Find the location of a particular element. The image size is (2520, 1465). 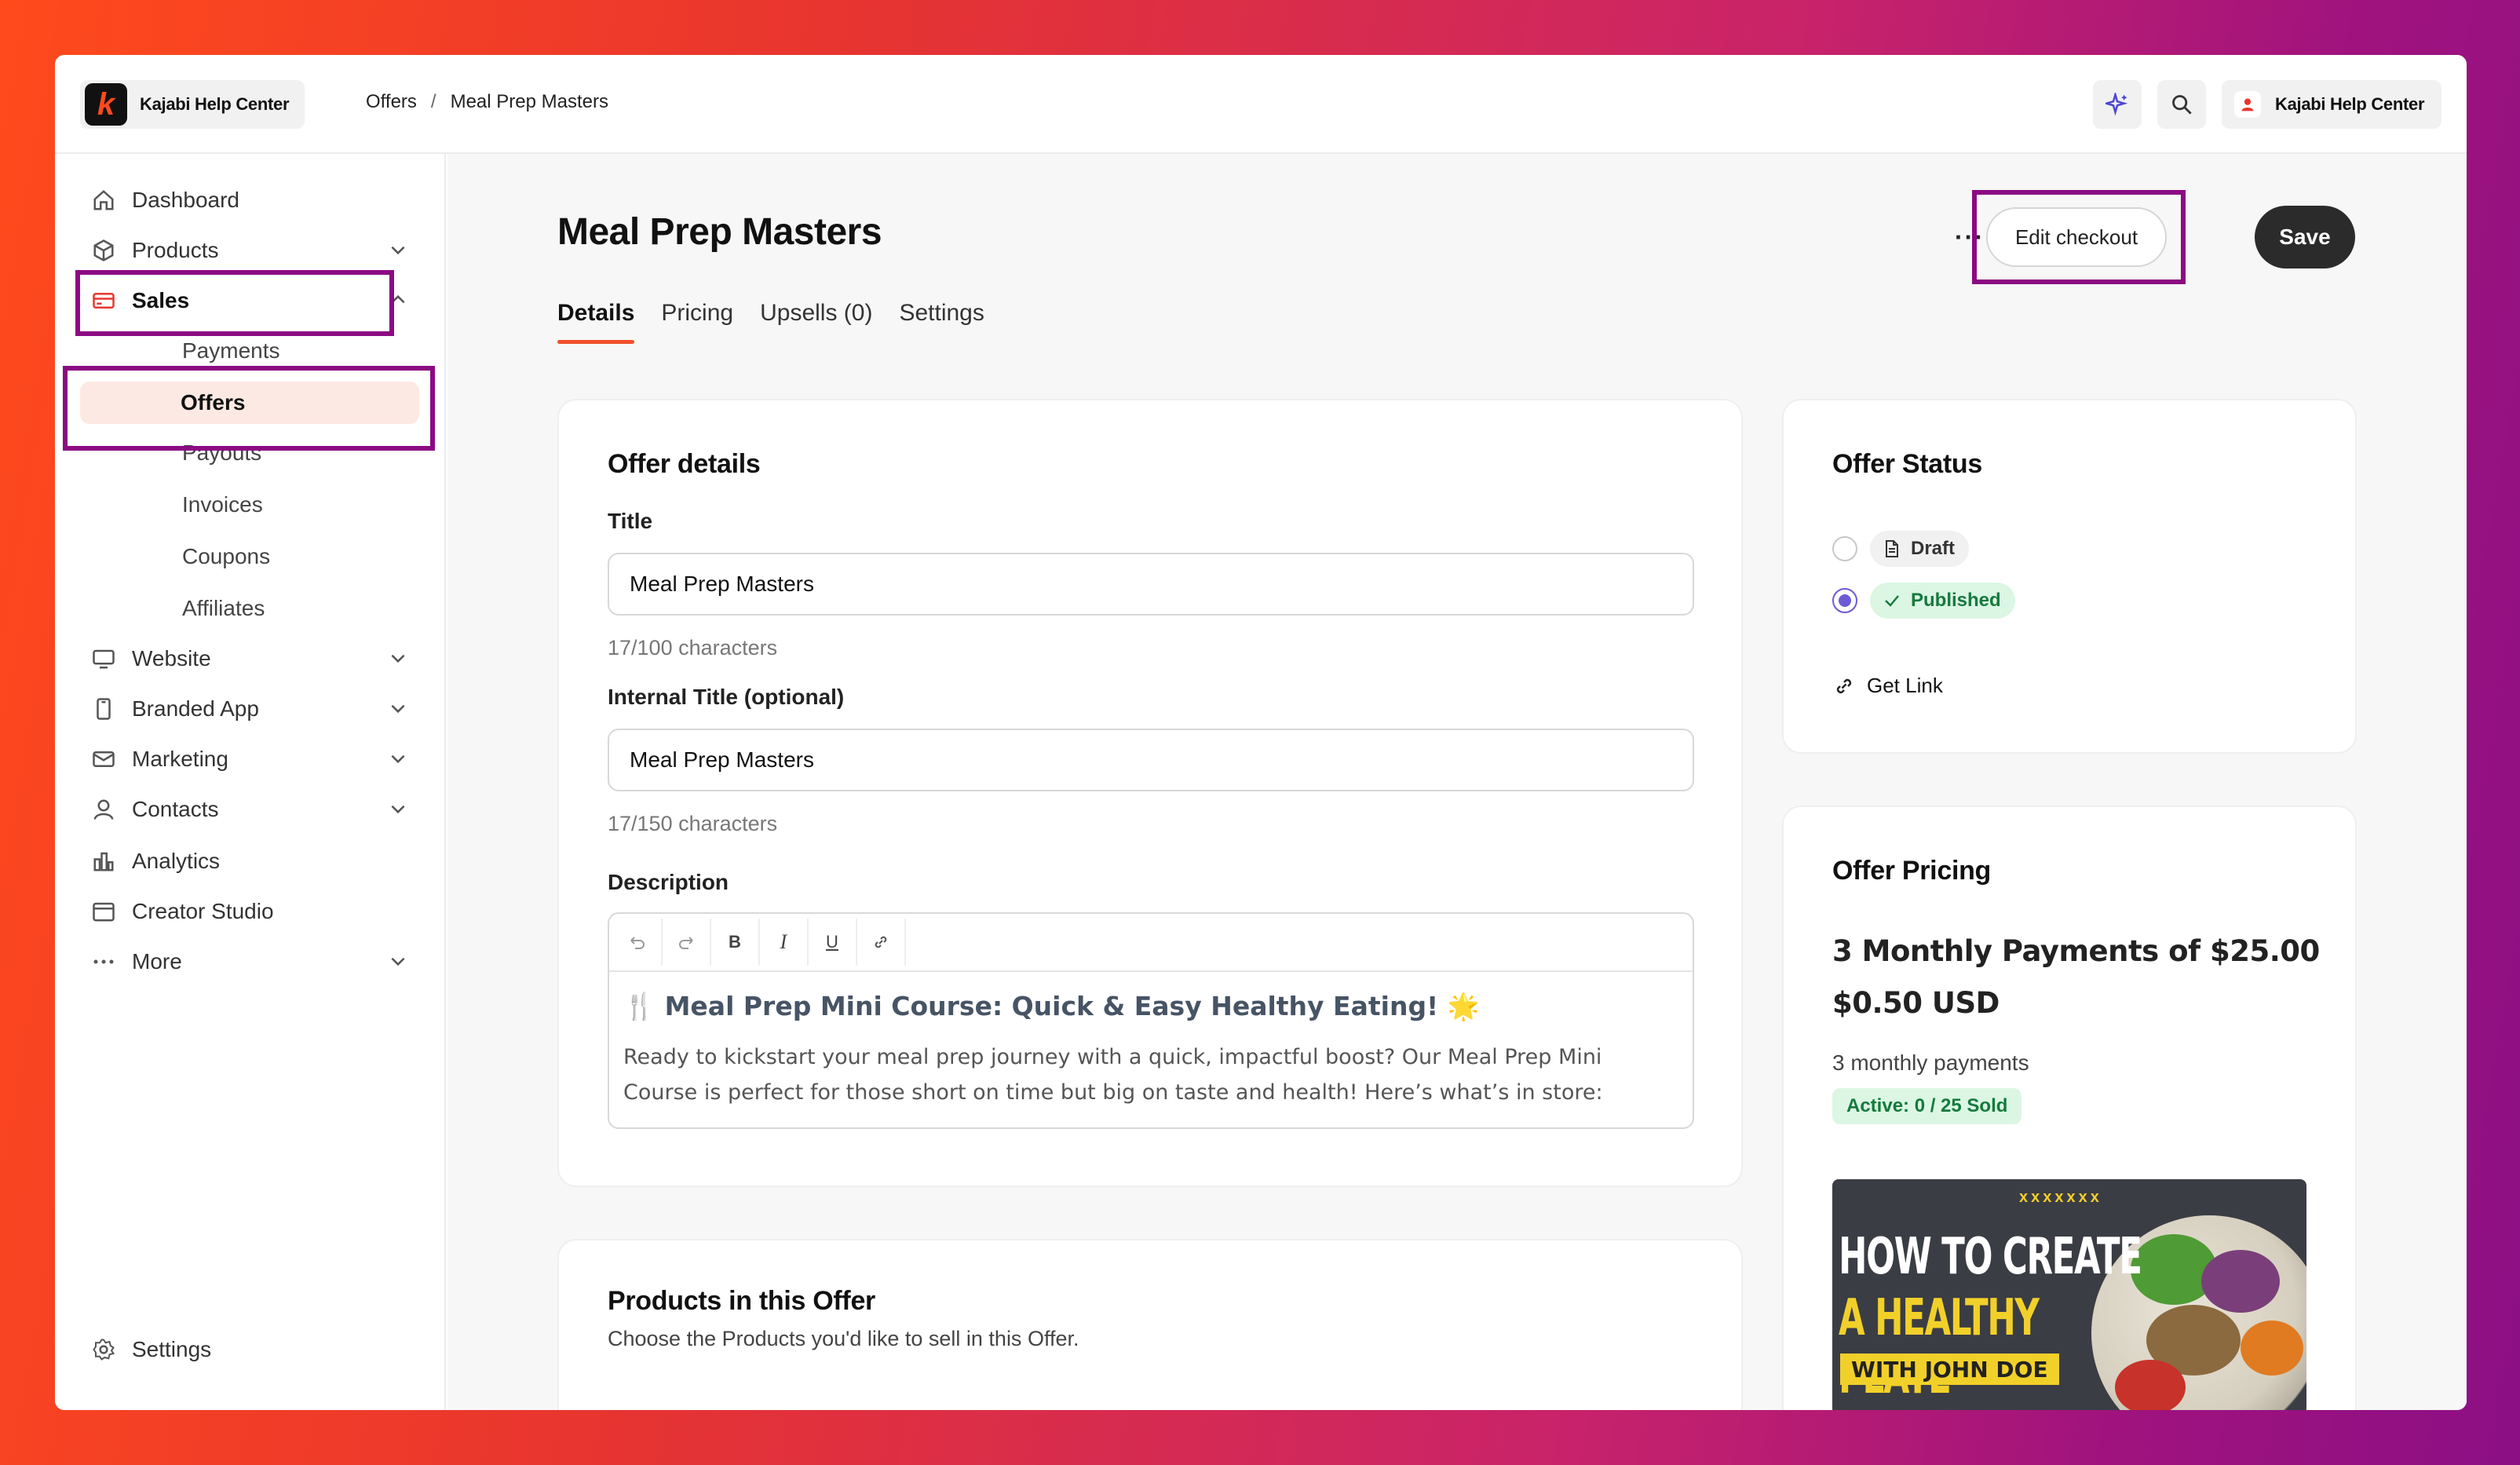

account-name: Kajabi Help Center is located at coordinates (2350, 104).